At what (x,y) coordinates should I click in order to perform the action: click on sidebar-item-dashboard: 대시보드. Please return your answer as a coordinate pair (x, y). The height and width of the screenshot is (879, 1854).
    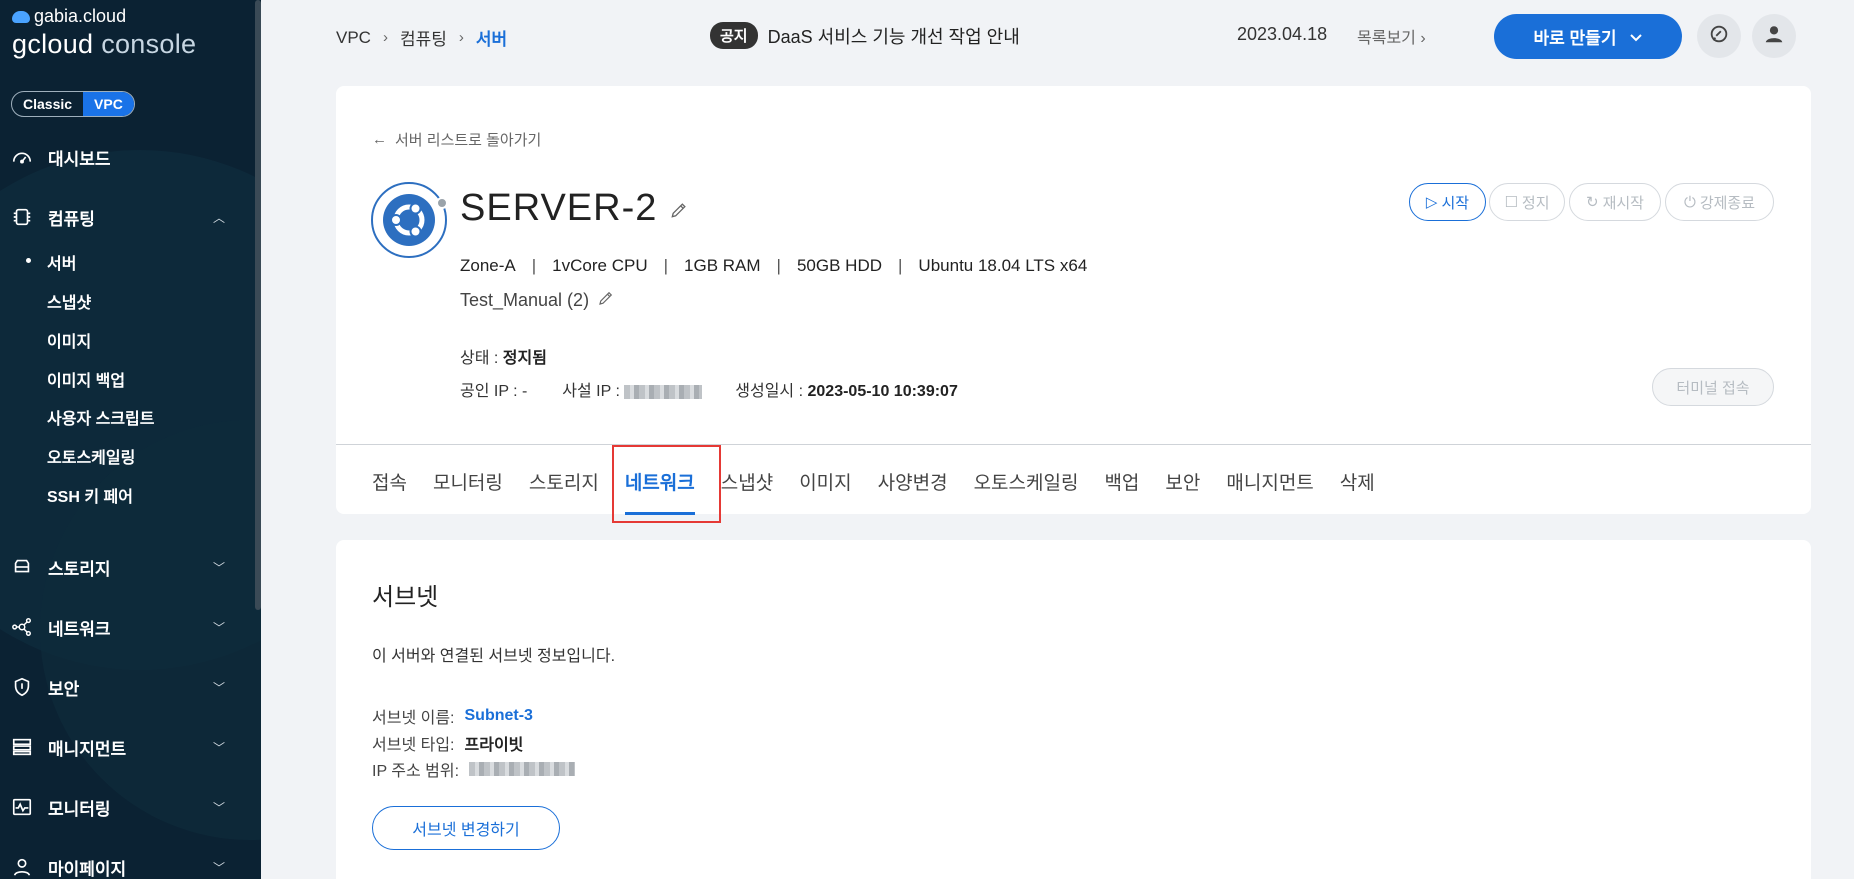
    Looking at the image, I should click on (127, 157).